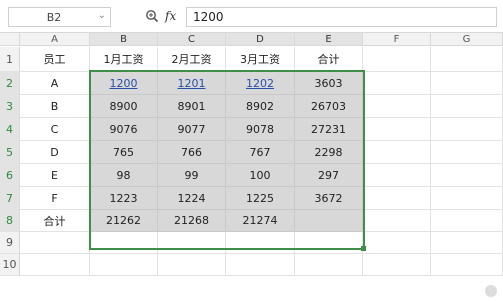 The image size is (503, 301). Describe the element at coordinates (260, 83) in the screenshot. I see `cell-d2: 1202` at that location.